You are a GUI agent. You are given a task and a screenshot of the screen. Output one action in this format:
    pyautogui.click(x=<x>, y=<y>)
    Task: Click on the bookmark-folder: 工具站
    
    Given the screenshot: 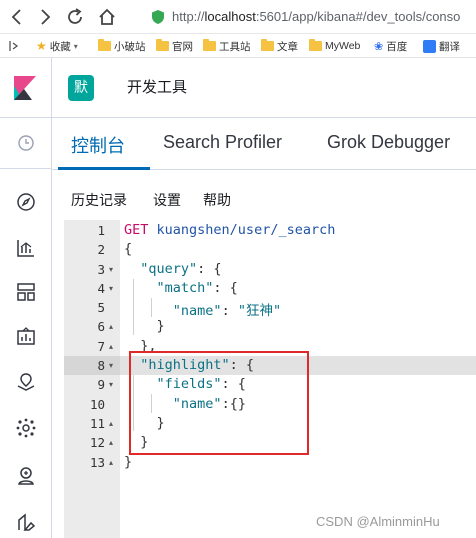 What is the action you would take?
    pyautogui.click(x=227, y=46)
    